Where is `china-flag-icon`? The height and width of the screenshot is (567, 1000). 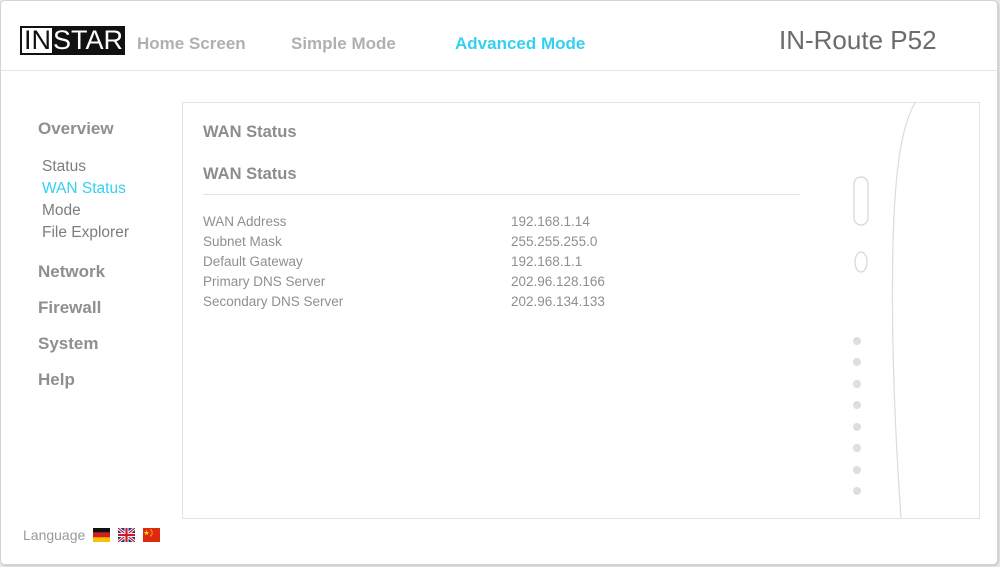
china-flag-icon is located at coordinates (152, 535).